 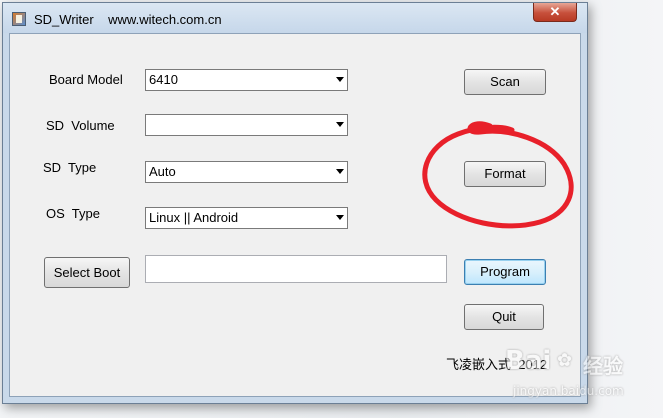 What do you see at coordinates (505, 174) in the screenshot?
I see `format-button: Format` at bounding box center [505, 174].